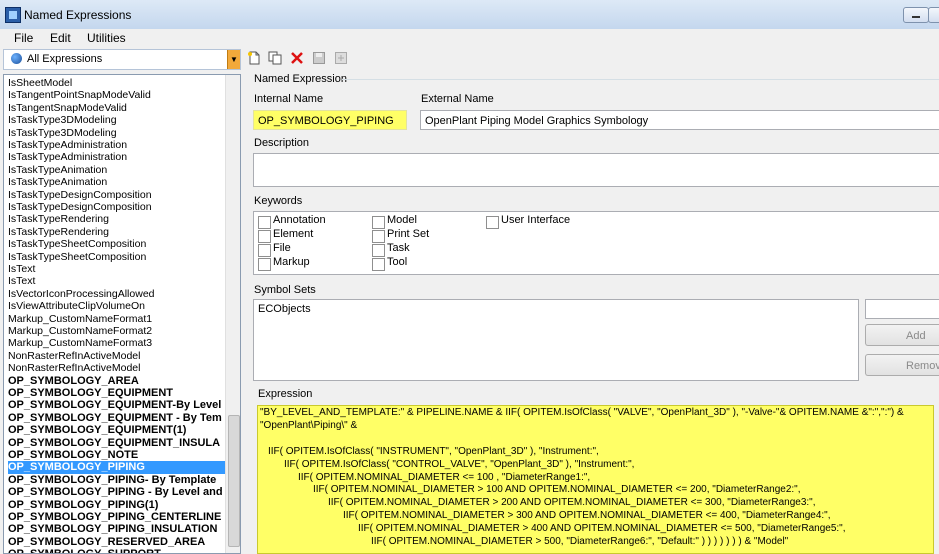 The image size is (939, 554). I want to click on list-item: OP_SYMBOLOGY_PIPING - By Level and, so click(117, 492).